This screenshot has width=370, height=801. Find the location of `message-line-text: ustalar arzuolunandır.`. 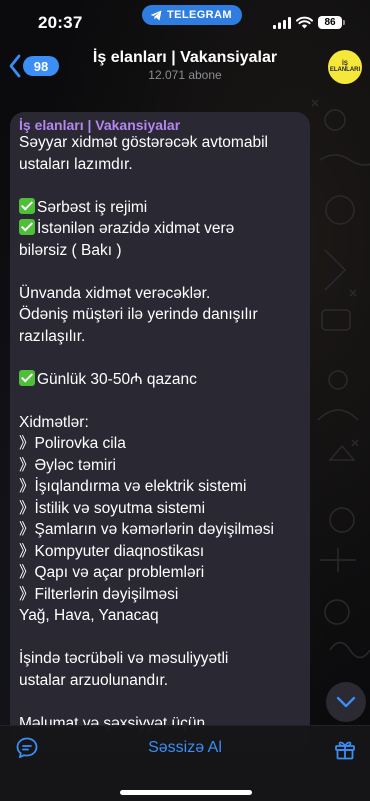

message-line-text: ustalar arzuolunandır. is located at coordinates (94, 680).